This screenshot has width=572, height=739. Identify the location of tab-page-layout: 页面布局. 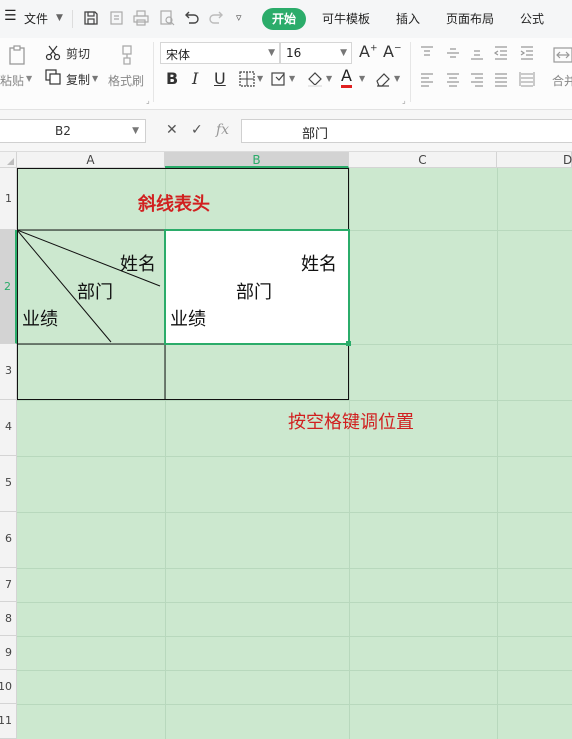
(470, 18).